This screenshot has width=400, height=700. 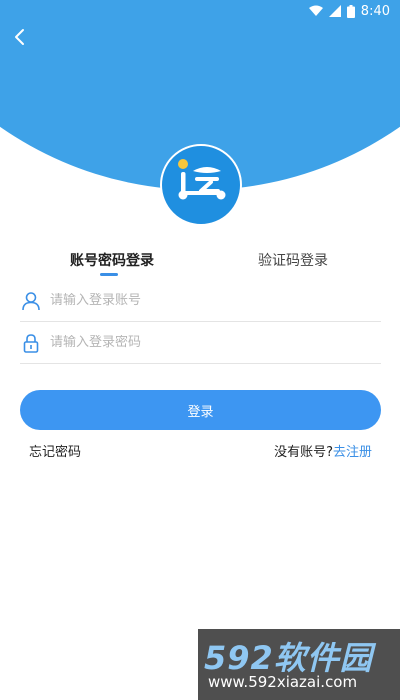 I want to click on app-logo, so click(x=201, y=185).